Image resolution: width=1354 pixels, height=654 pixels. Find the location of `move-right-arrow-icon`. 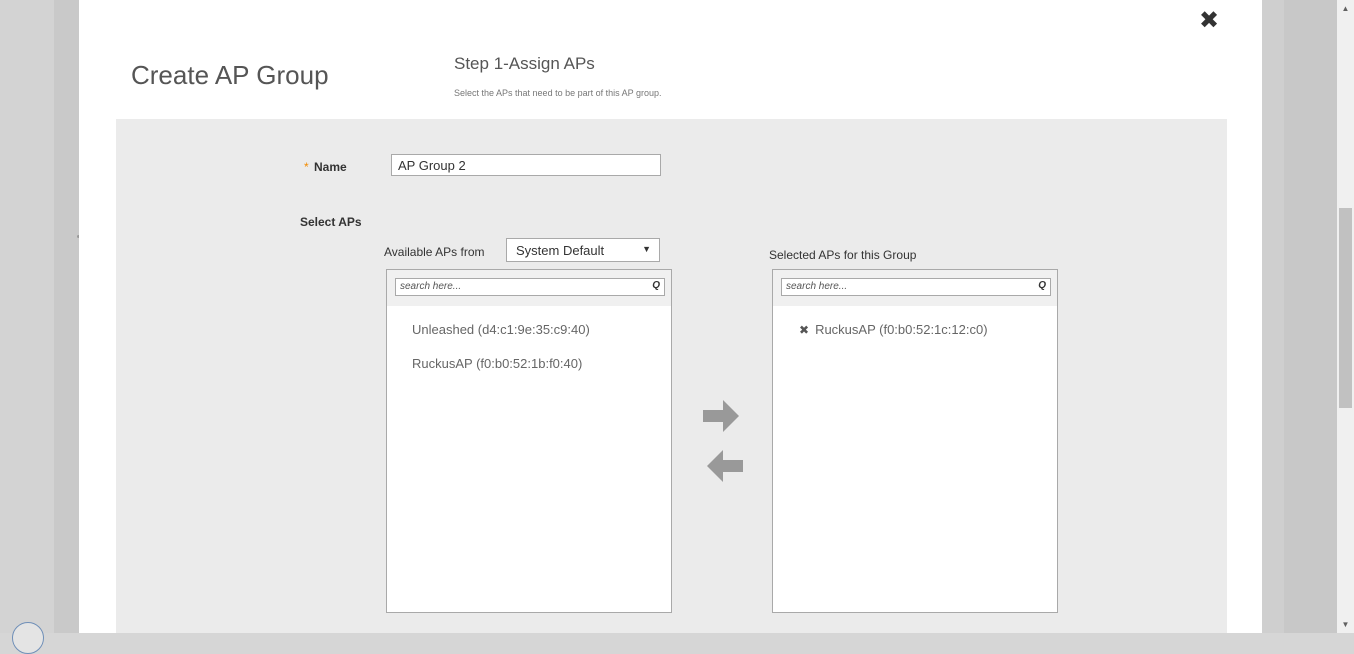

move-right-arrow-icon is located at coordinates (723, 416).